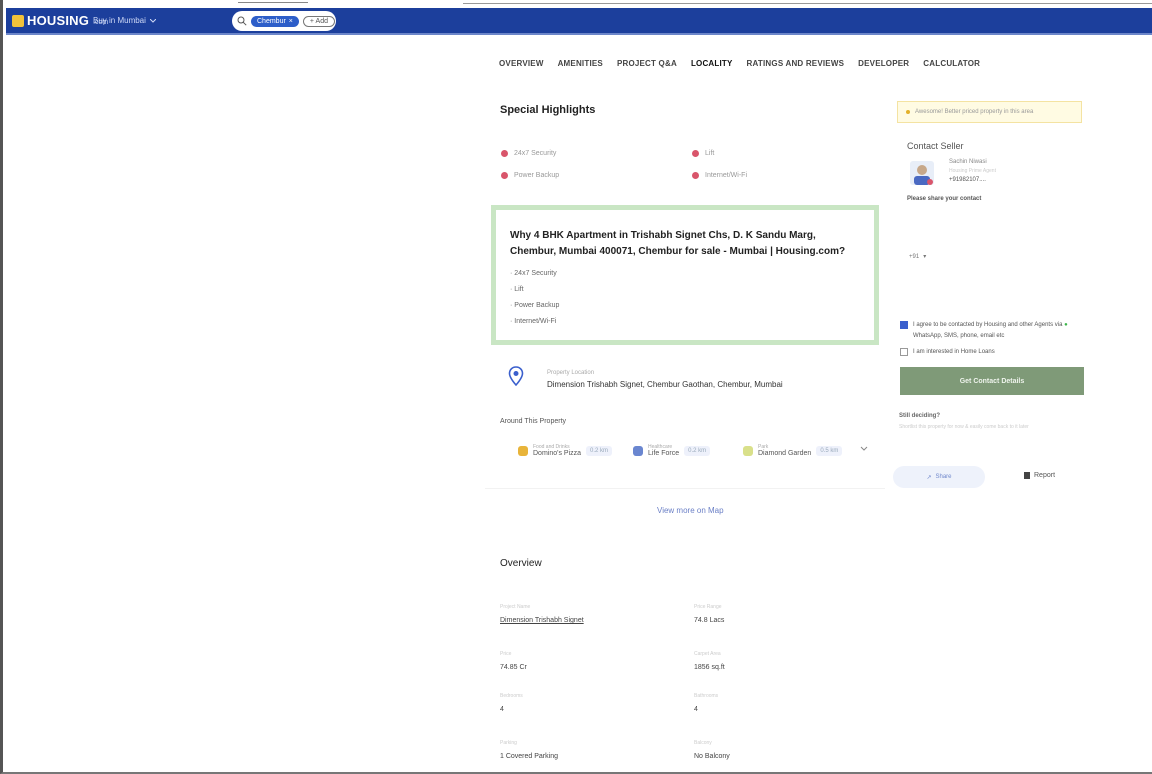  What do you see at coordinates (571, 373) in the screenshot?
I see `property-location-label: Property Location` at bounding box center [571, 373].